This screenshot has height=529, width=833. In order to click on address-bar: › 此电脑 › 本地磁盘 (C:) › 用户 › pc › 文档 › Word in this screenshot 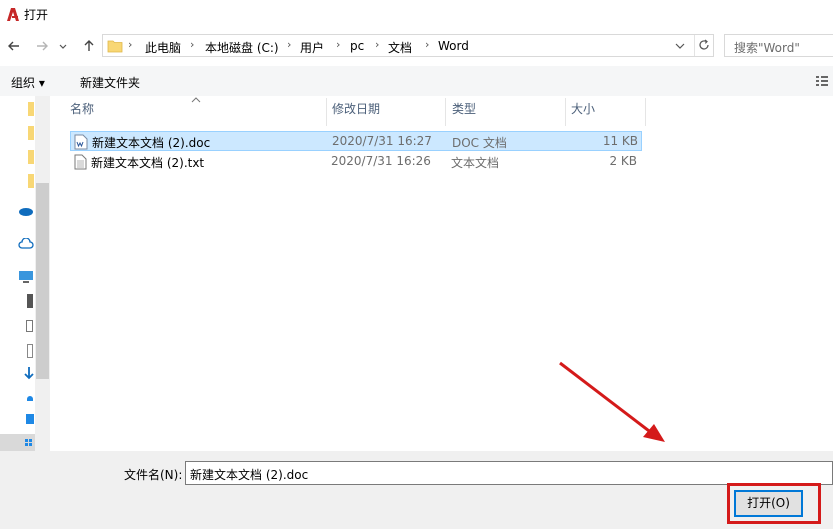, I will do `click(408, 45)`.